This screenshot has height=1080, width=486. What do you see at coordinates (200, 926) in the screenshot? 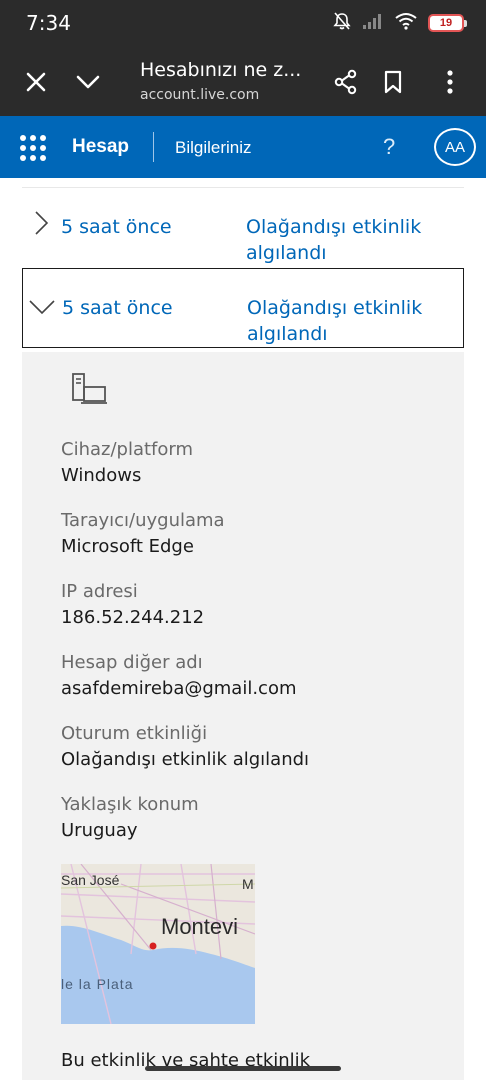
I see `map-label: Montevi` at bounding box center [200, 926].